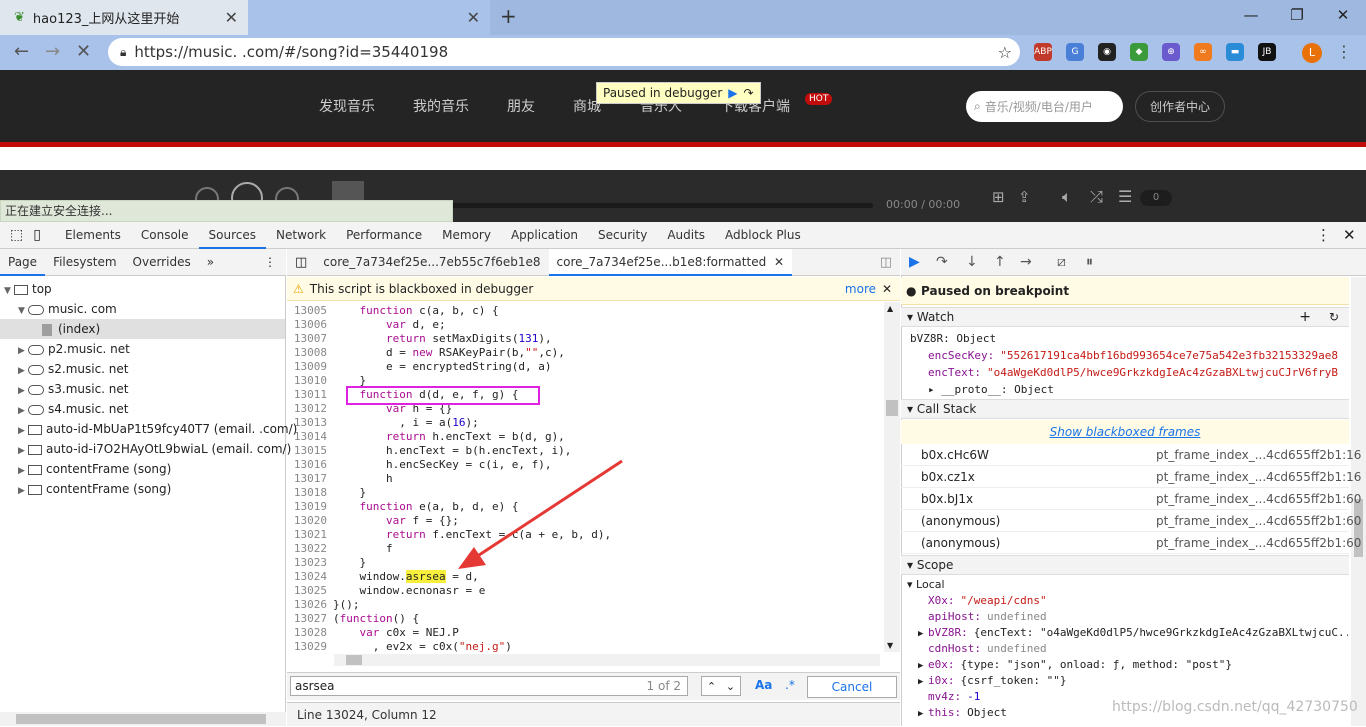  I want to click on step-over-icon: ↷, so click(942, 262).